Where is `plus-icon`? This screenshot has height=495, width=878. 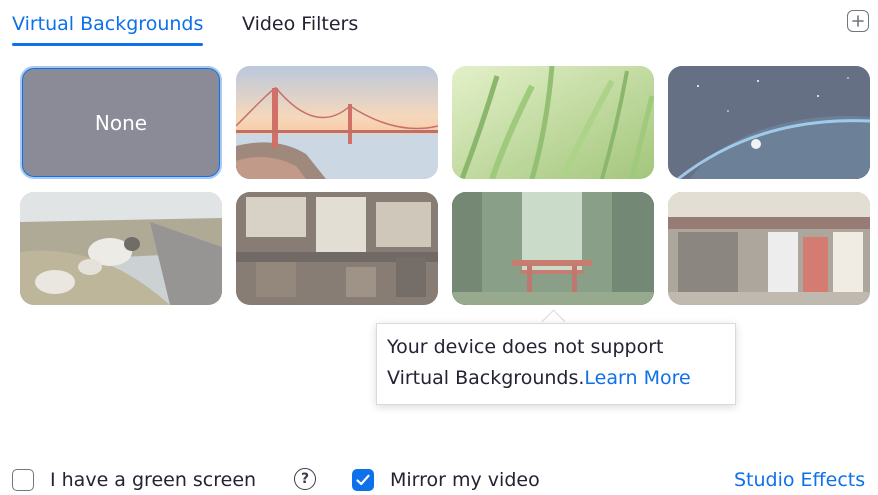
plus-icon is located at coordinates (858, 21).